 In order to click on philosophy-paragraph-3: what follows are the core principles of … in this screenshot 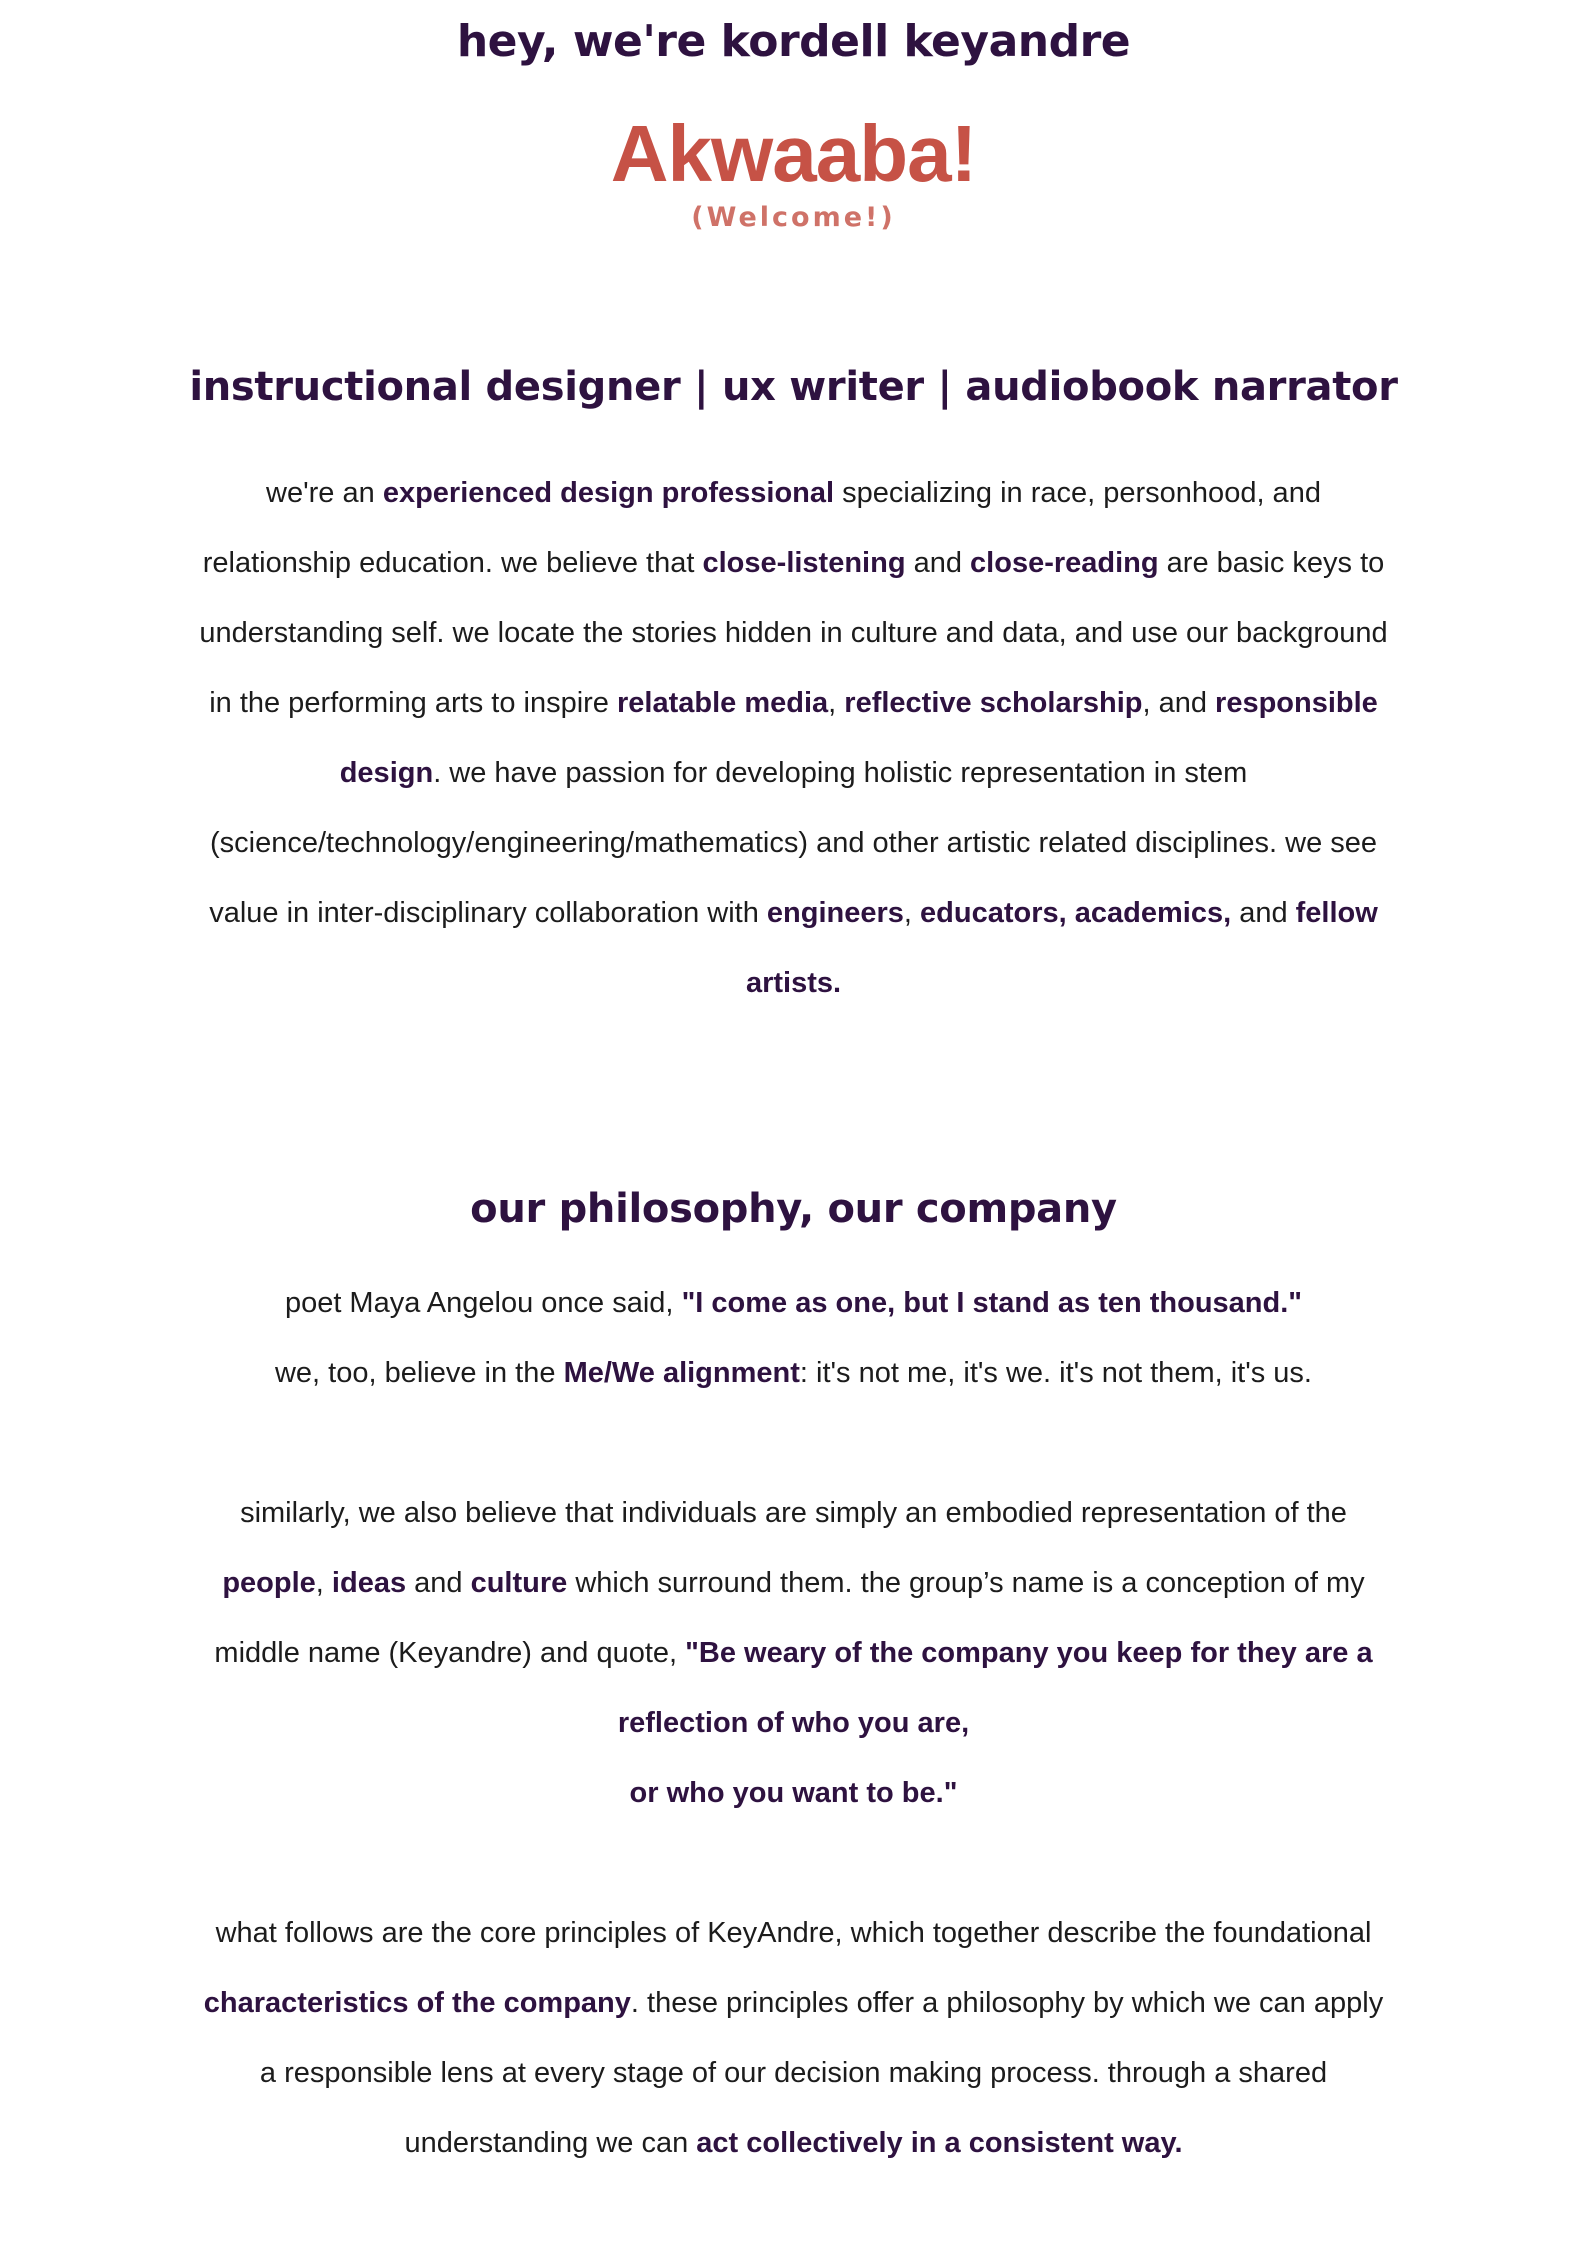, I will do `click(793, 2038)`.